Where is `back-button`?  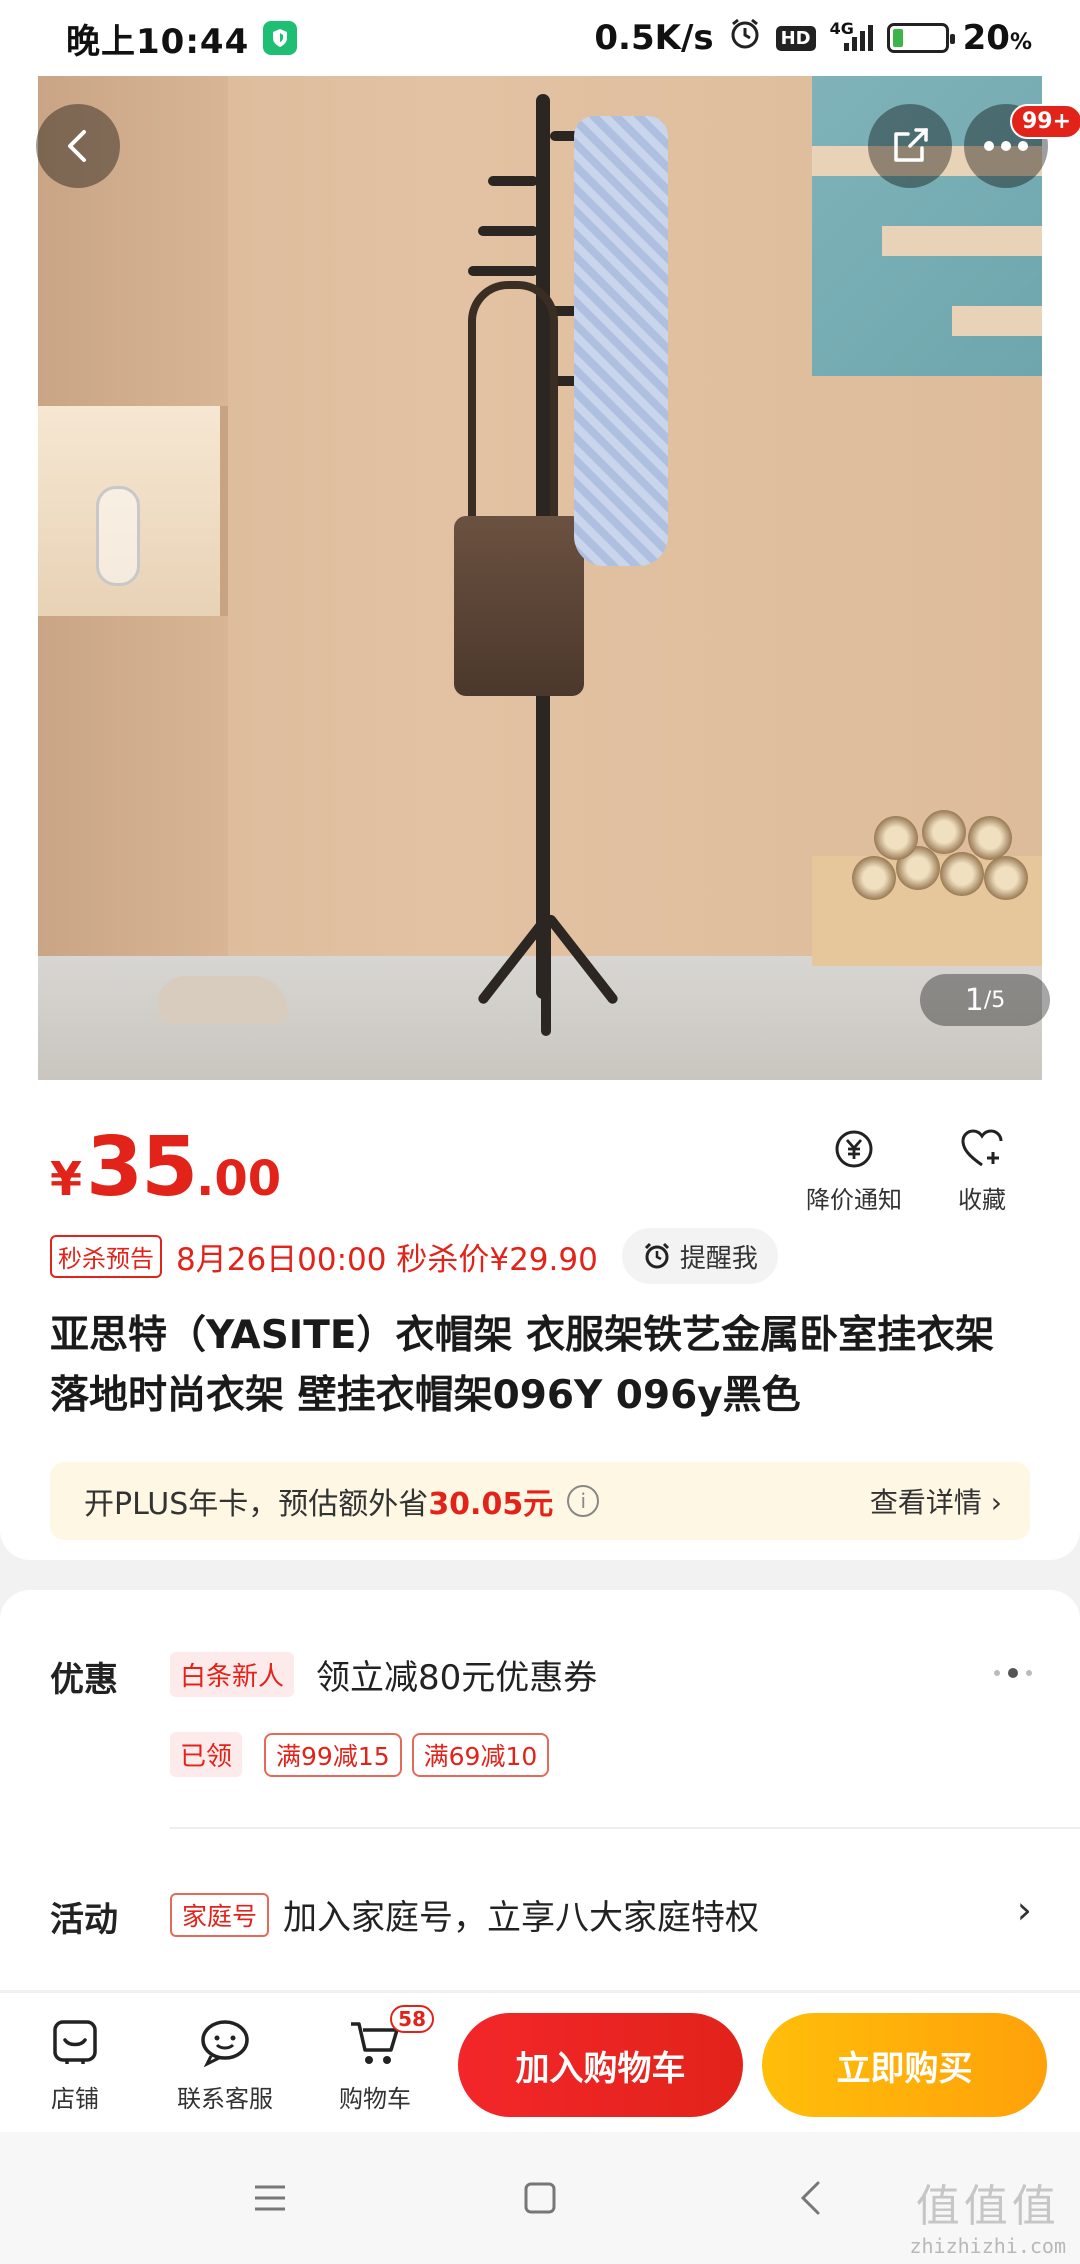
back-button is located at coordinates (78, 146).